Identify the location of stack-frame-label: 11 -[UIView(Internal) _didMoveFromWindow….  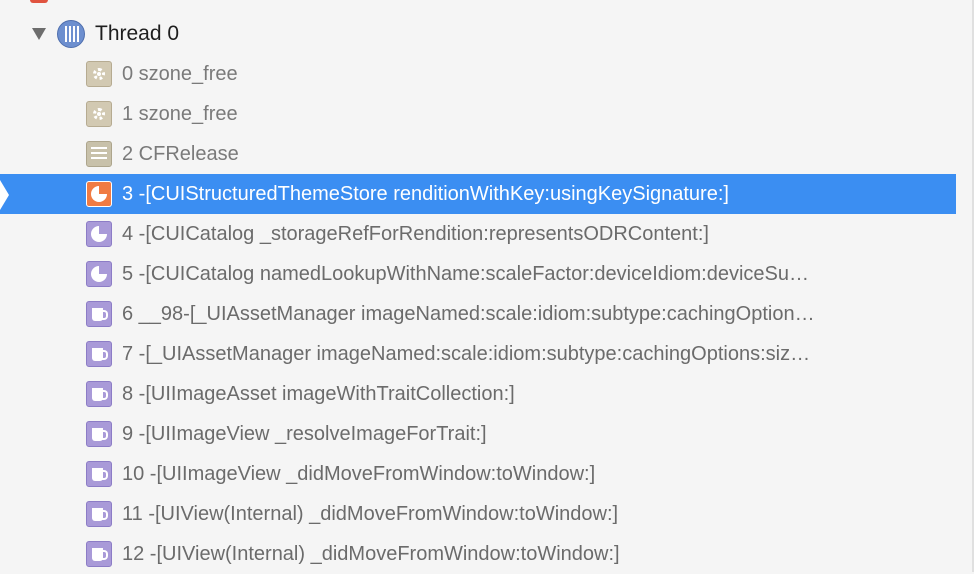
(370, 514).